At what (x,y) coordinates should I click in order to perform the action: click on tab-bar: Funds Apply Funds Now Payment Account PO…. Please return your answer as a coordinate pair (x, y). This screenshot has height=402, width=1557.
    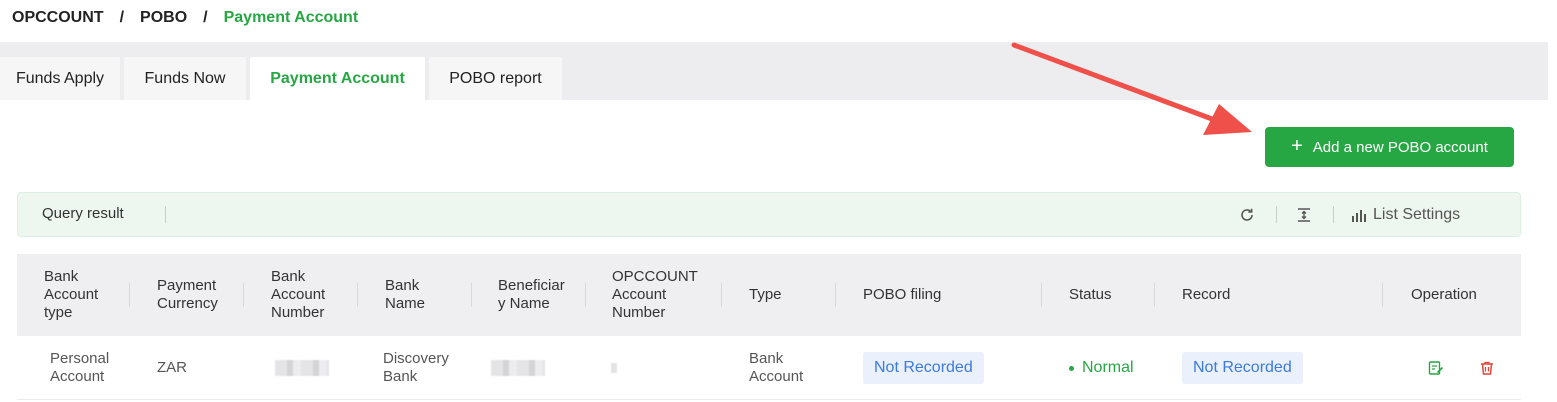
    Looking at the image, I should click on (774, 71).